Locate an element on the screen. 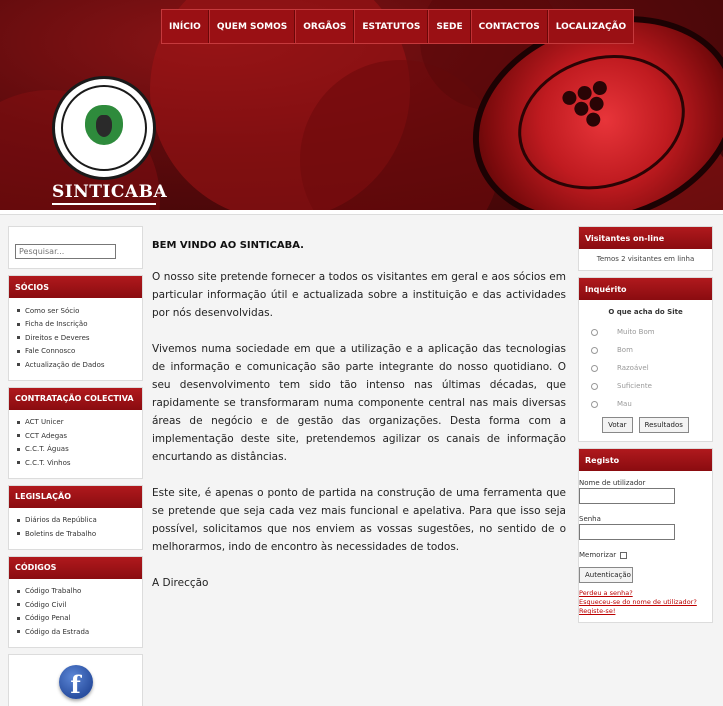 This screenshot has width=723, height=706. menu-item: Boletins de Trabalho is located at coordinates (76, 534).